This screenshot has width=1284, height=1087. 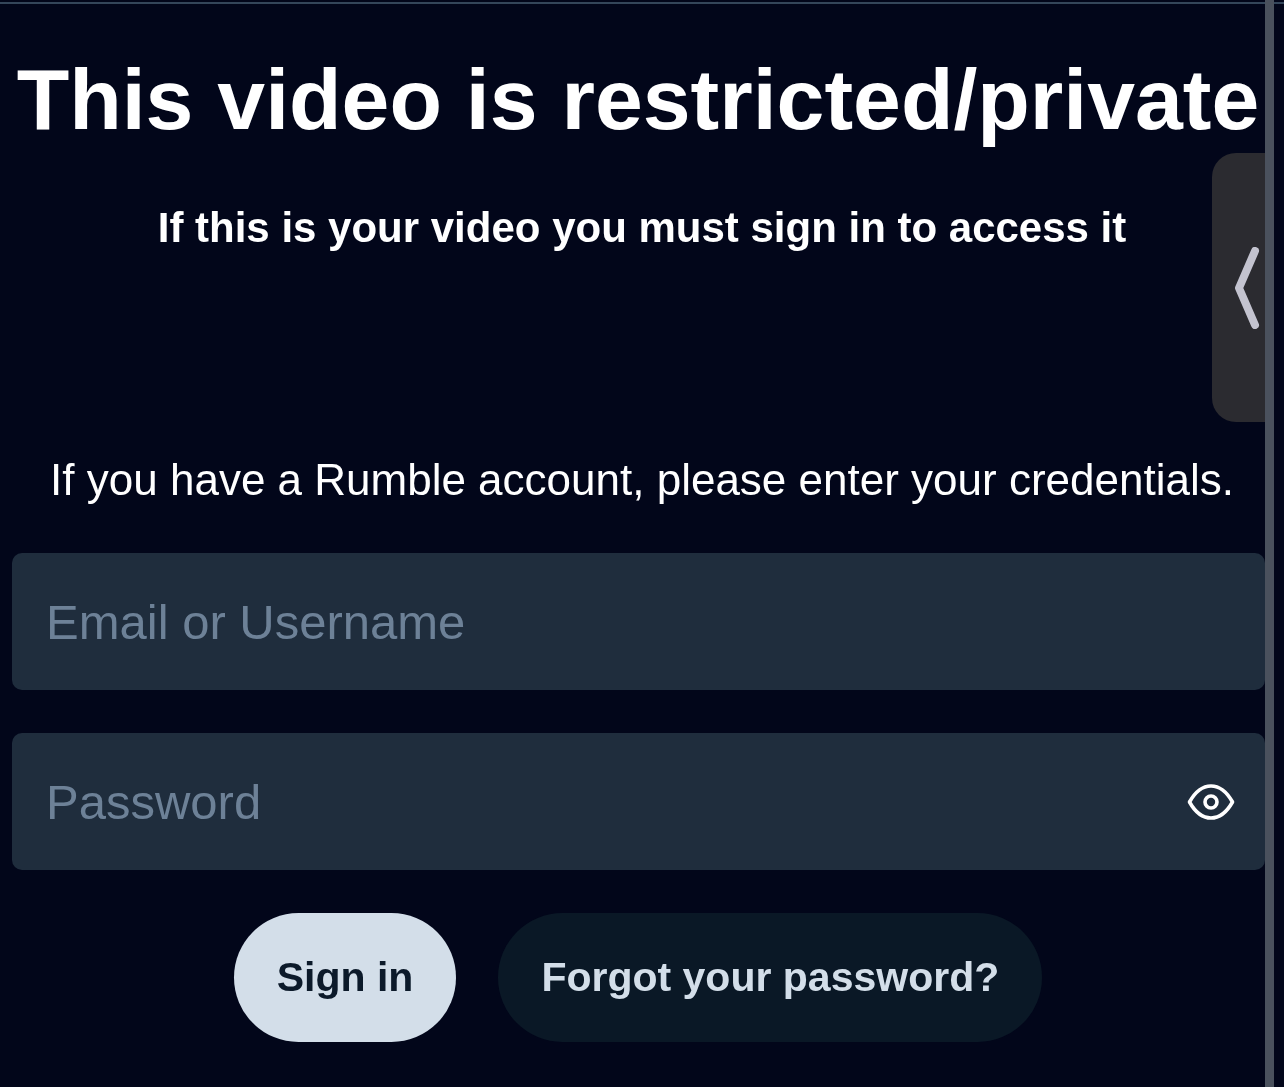 I want to click on instructions-text: If you have a Rumble account, please enter your credentials., so click(x=642, y=480).